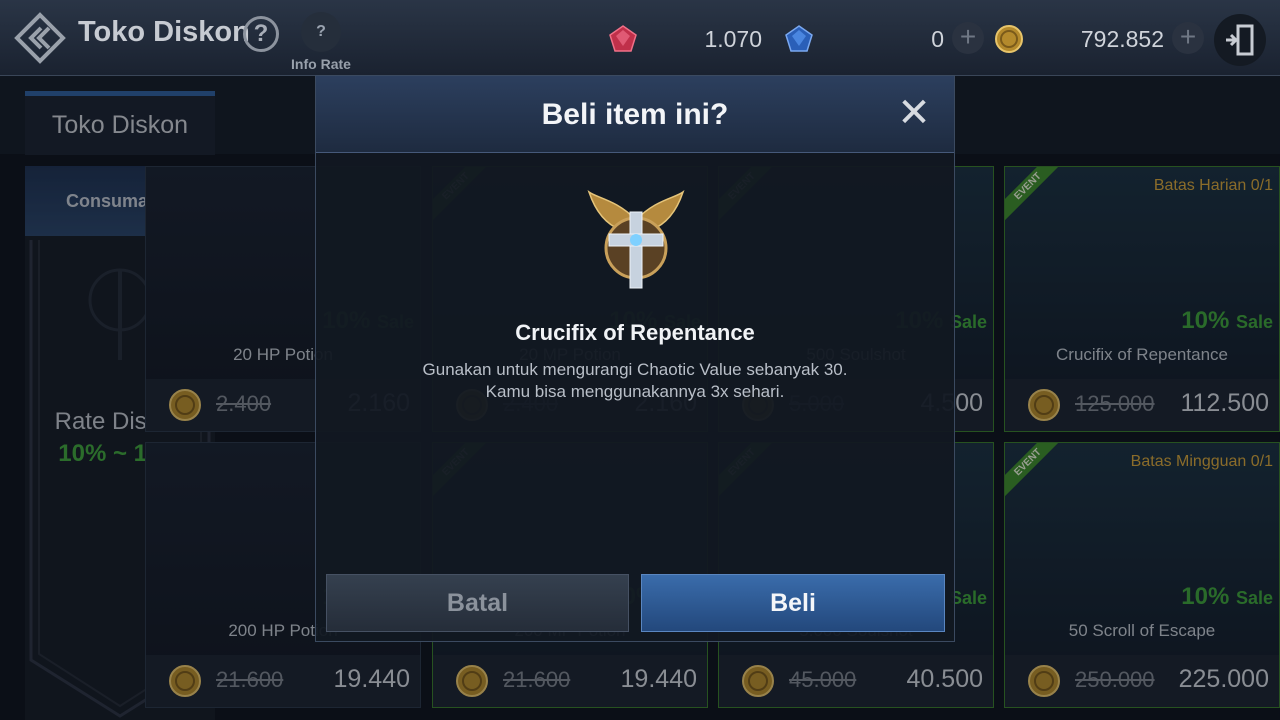 The height and width of the screenshot is (720, 1280). What do you see at coordinates (937, 39) in the screenshot?
I see `blue-gem-amount: 0` at bounding box center [937, 39].